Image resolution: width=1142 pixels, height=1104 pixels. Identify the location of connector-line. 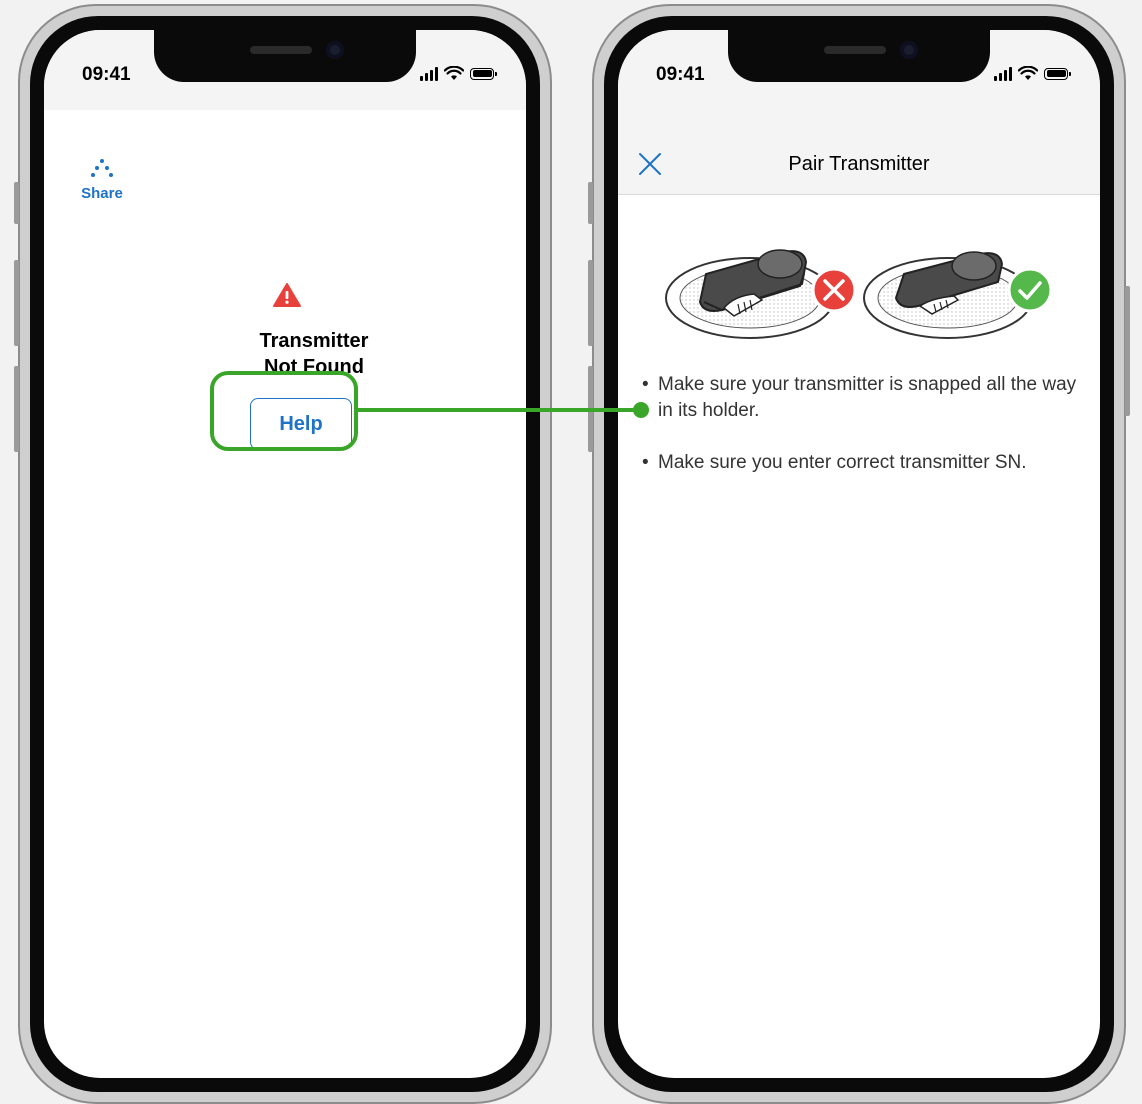
(499, 410).